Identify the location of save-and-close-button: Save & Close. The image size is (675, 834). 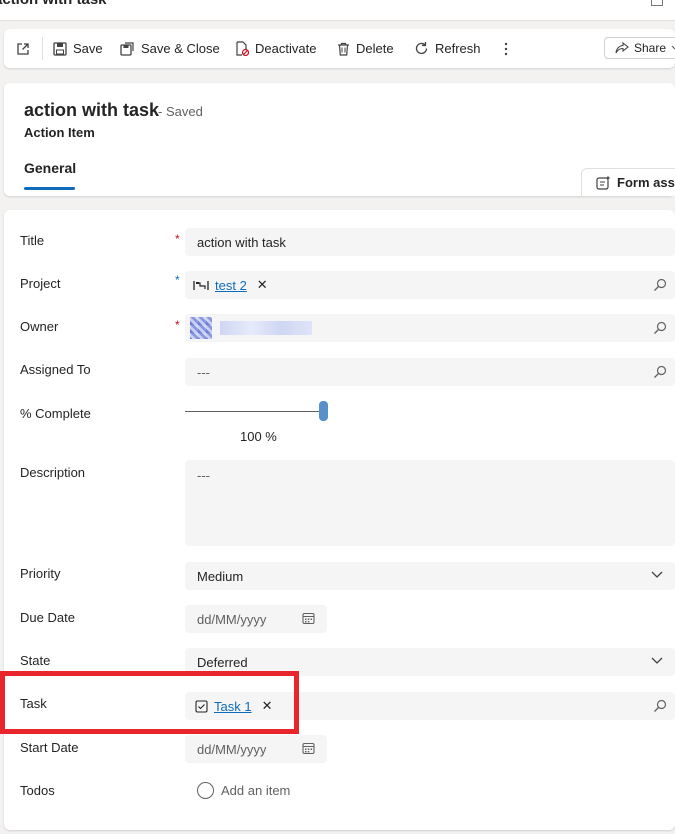
(170, 48).